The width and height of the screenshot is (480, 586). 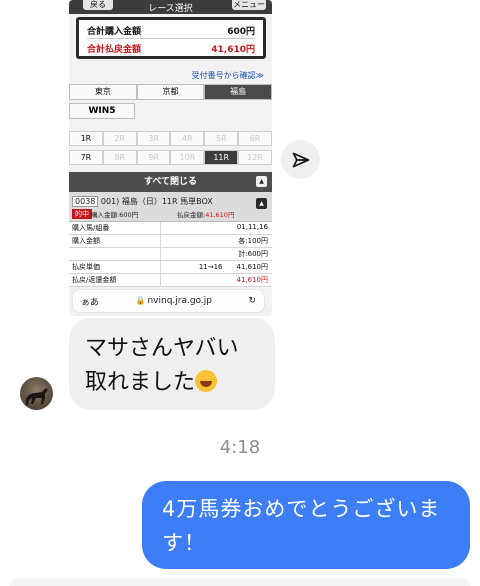 I want to click on laughing-emoji-icon, so click(x=206, y=381).